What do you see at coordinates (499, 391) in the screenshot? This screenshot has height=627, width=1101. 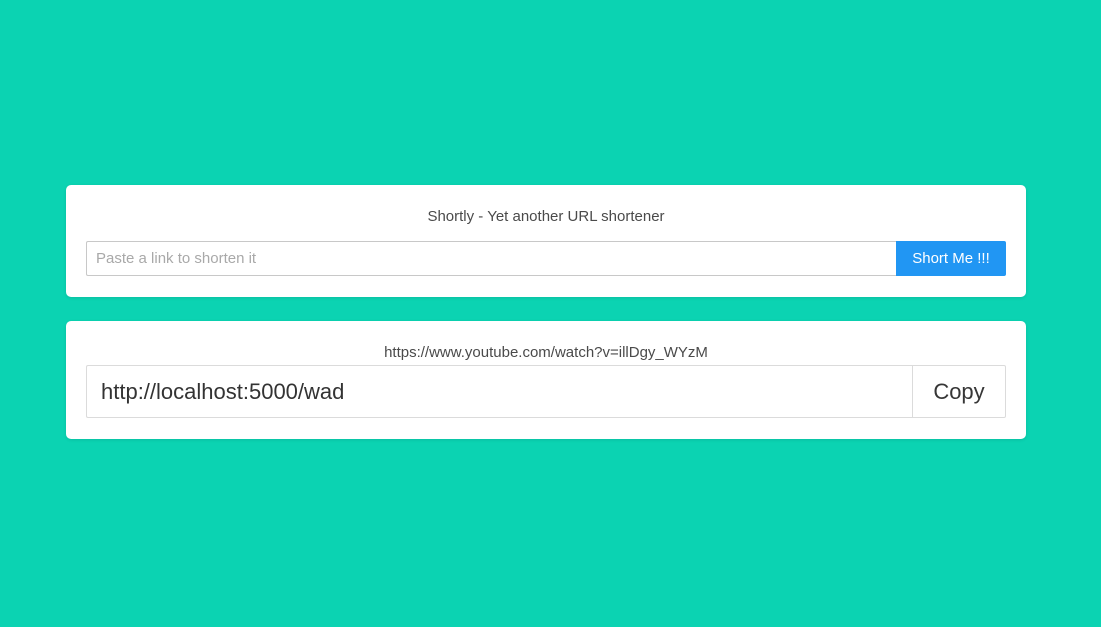 I see `short-url-field` at bounding box center [499, 391].